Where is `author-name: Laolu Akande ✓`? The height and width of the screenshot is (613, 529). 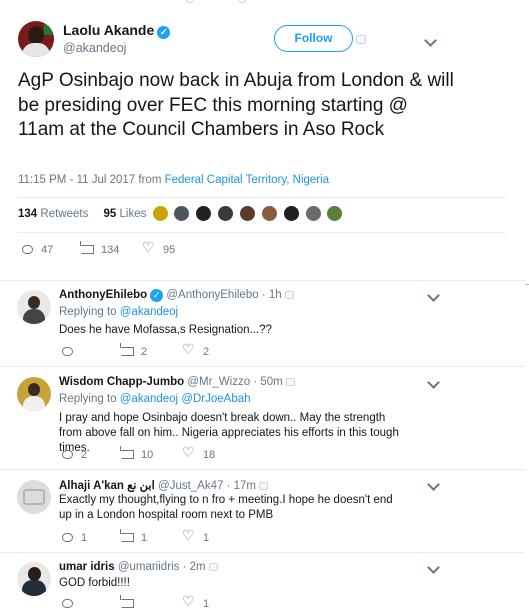
author-name: Laolu Akande ✓ is located at coordinates (117, 30).